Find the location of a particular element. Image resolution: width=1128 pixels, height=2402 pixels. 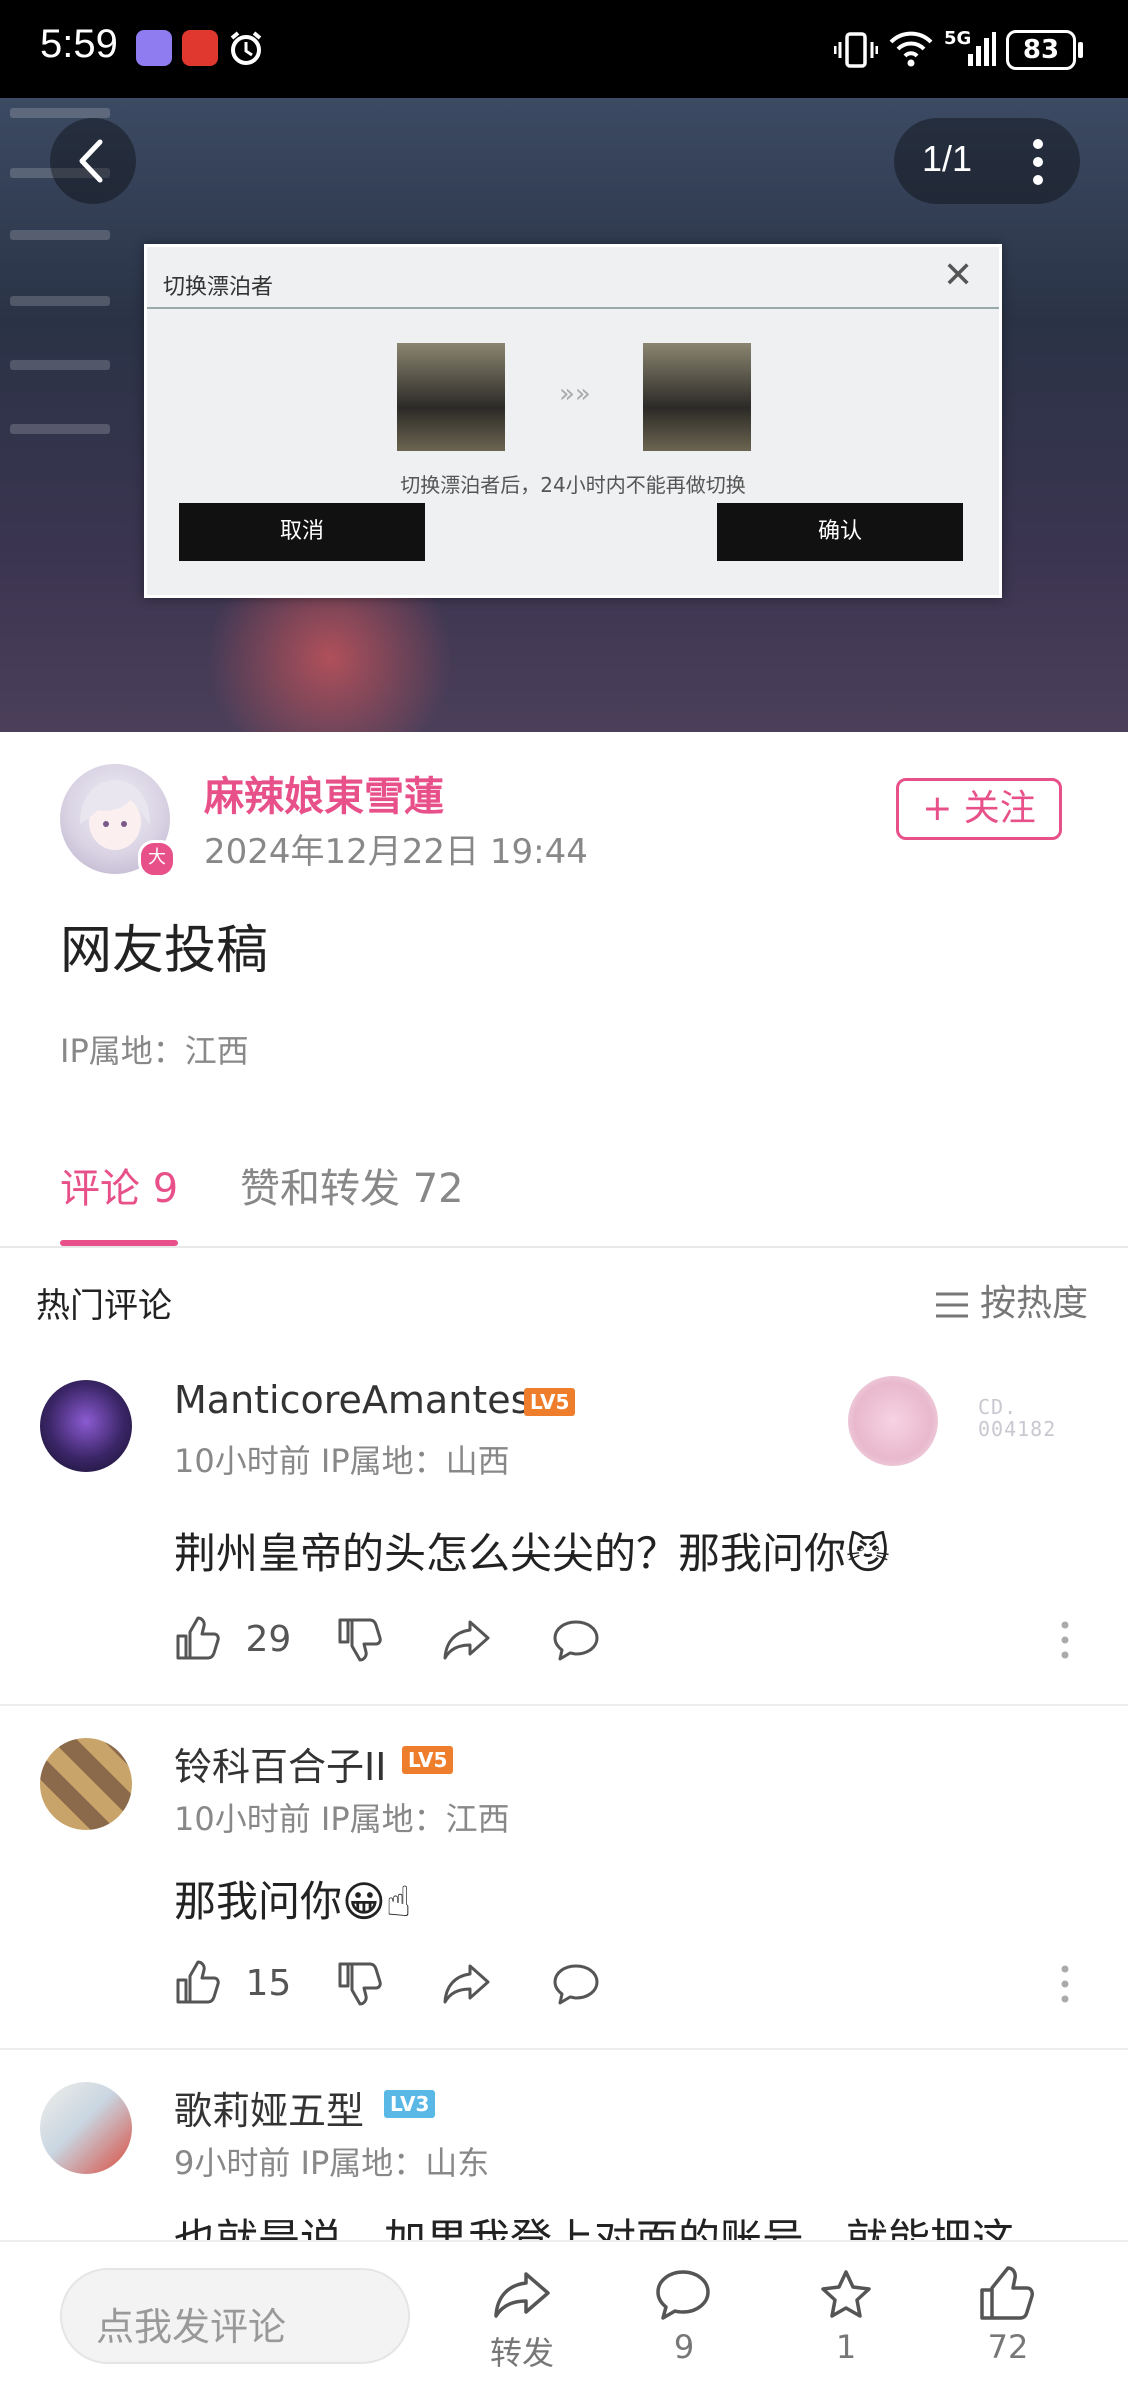

image-counter-text: 1/1 is located at coordinates (947, 158).